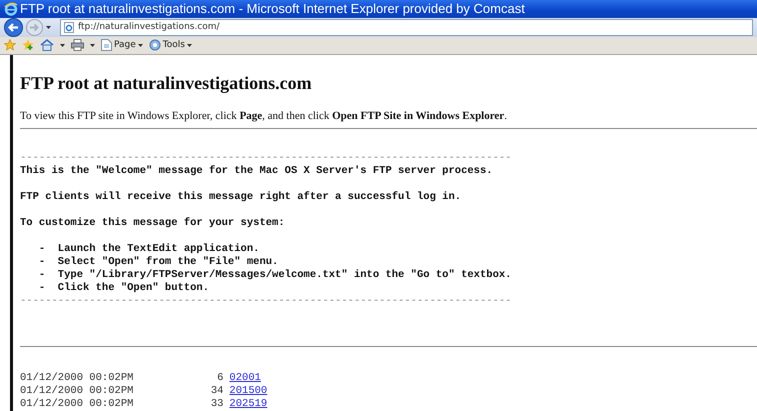  I want to click on instruction-text: To view this FTP site in Windows Explorer, click Page, and then click Open FTP Site in Windows Explorer., so click(264, 116).